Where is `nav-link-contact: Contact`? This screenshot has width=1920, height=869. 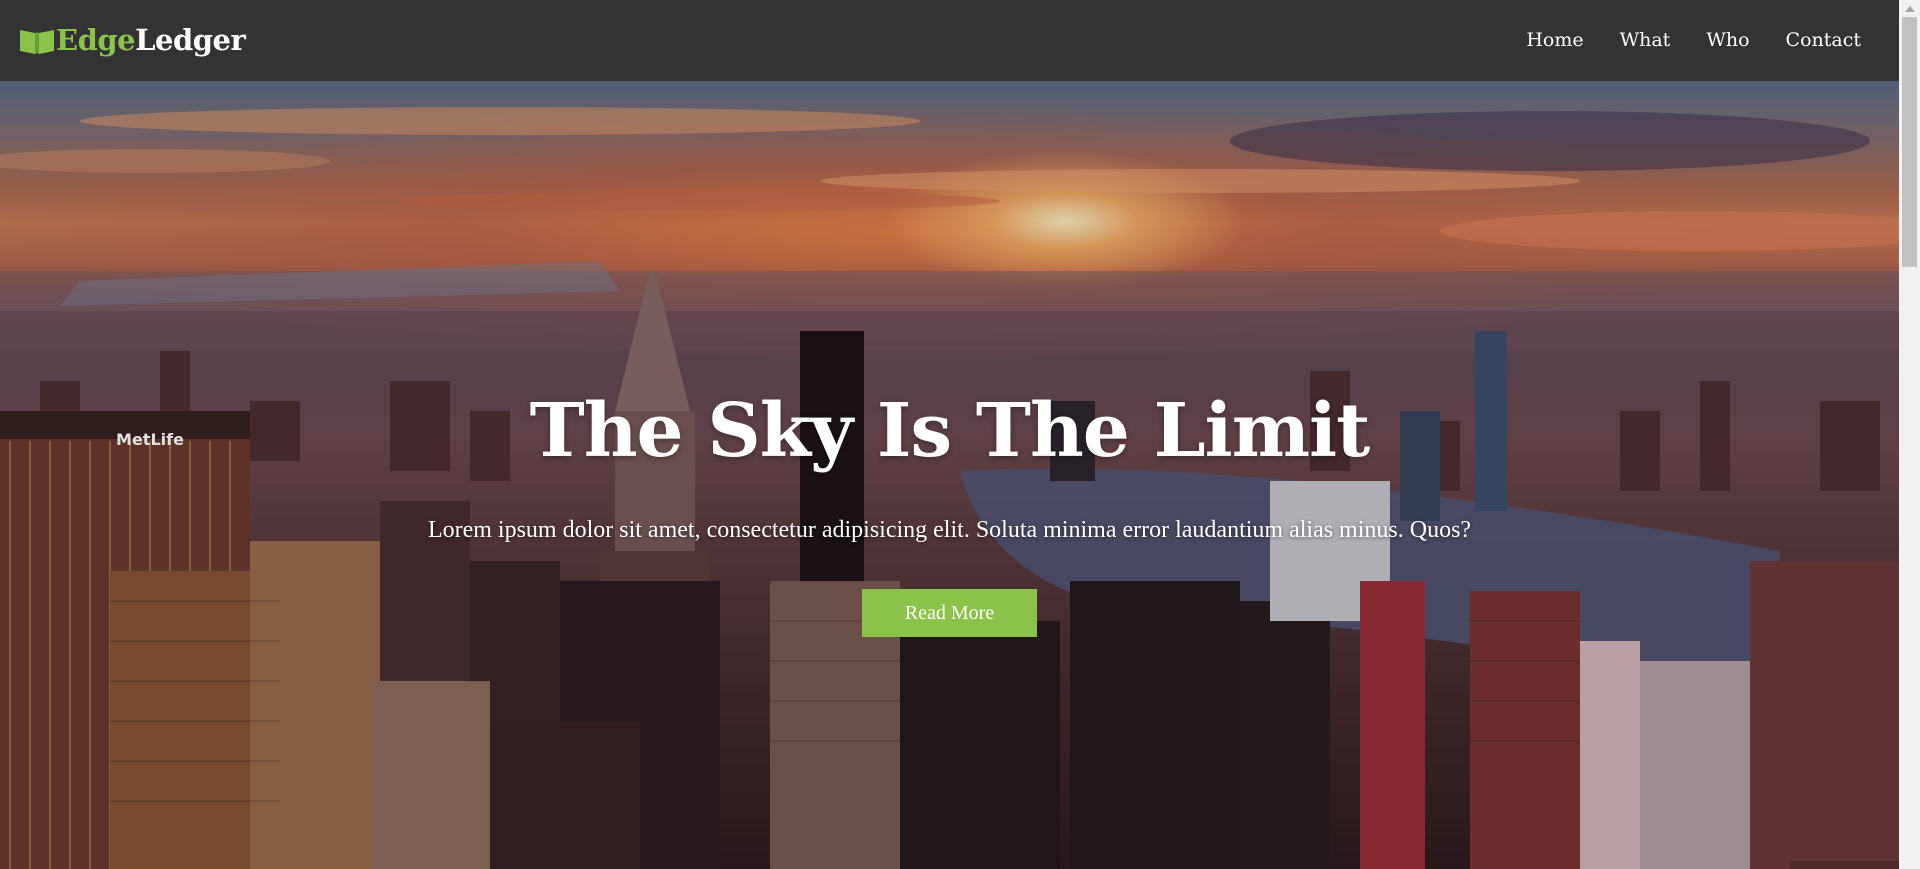 nav-link-contact: Contact is located at coordinates (1814, 40).